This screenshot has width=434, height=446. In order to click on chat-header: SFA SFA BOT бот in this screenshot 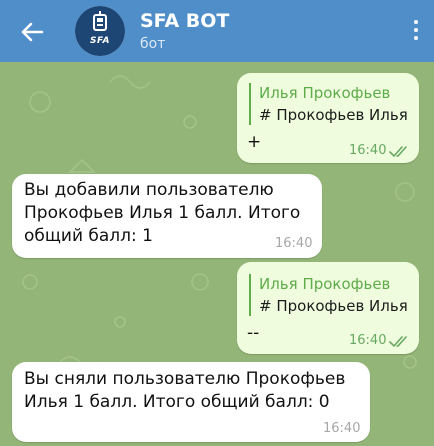, I will do `click(217, 31)`.